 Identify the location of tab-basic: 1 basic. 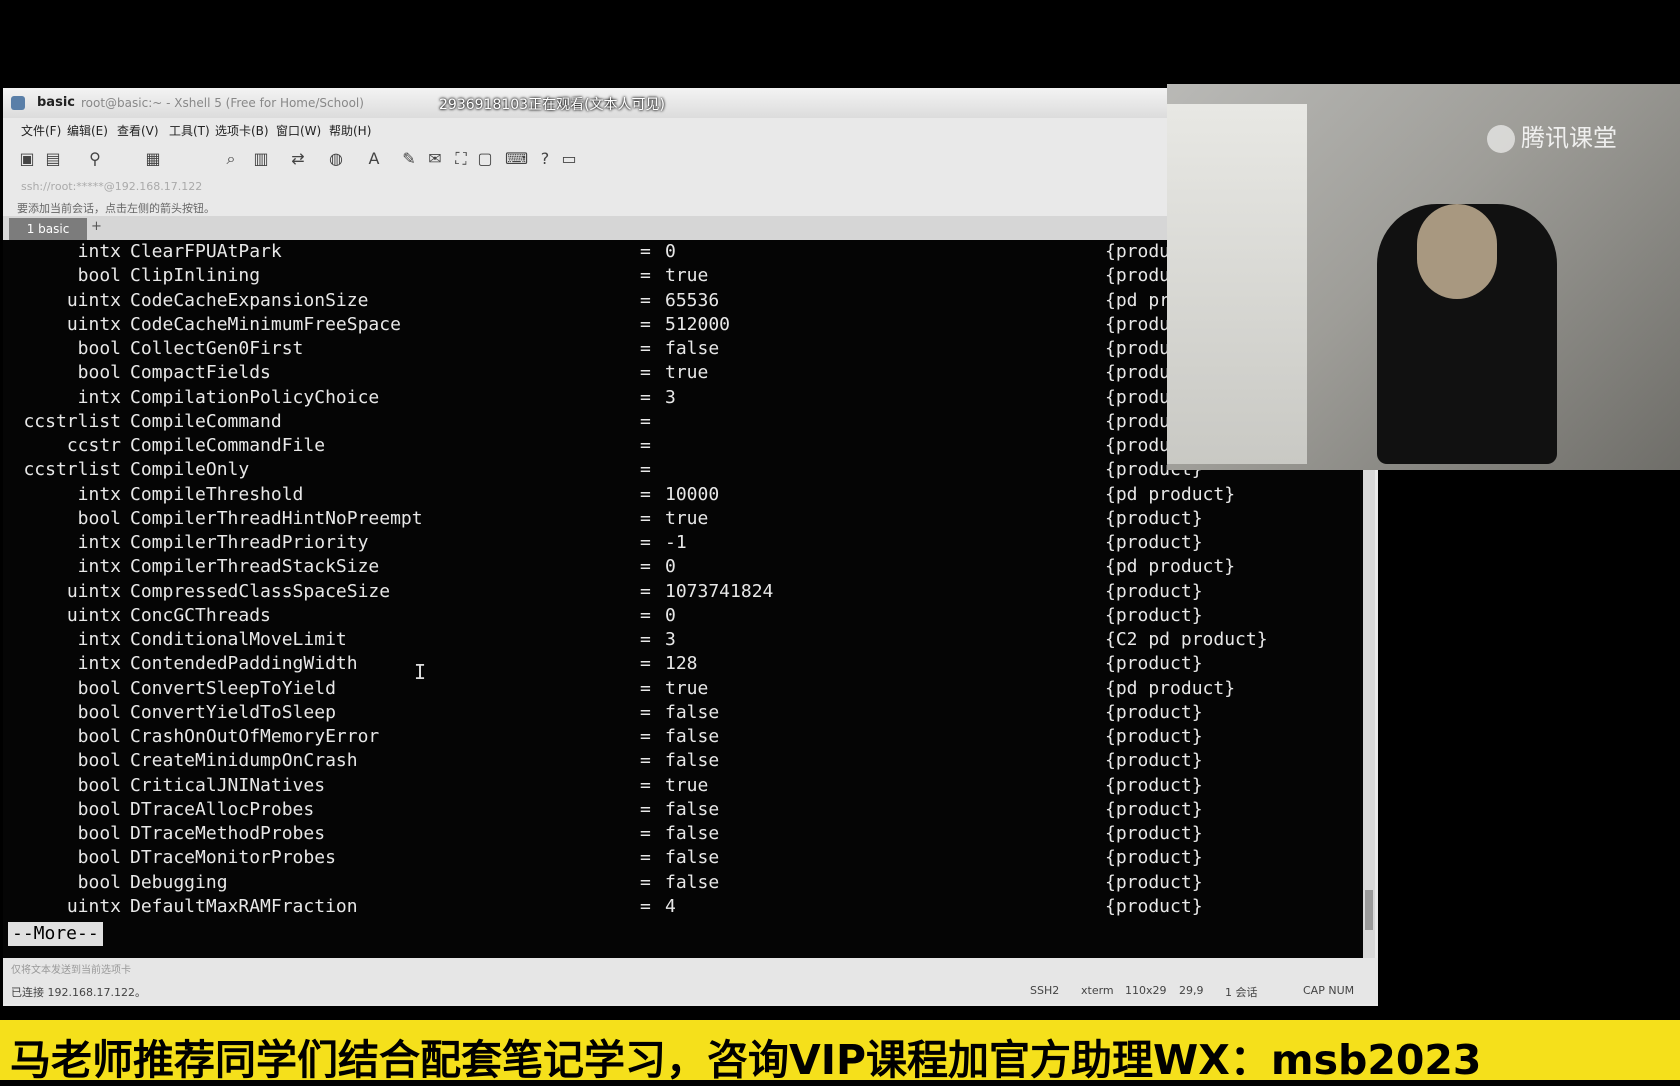
(48, 229).